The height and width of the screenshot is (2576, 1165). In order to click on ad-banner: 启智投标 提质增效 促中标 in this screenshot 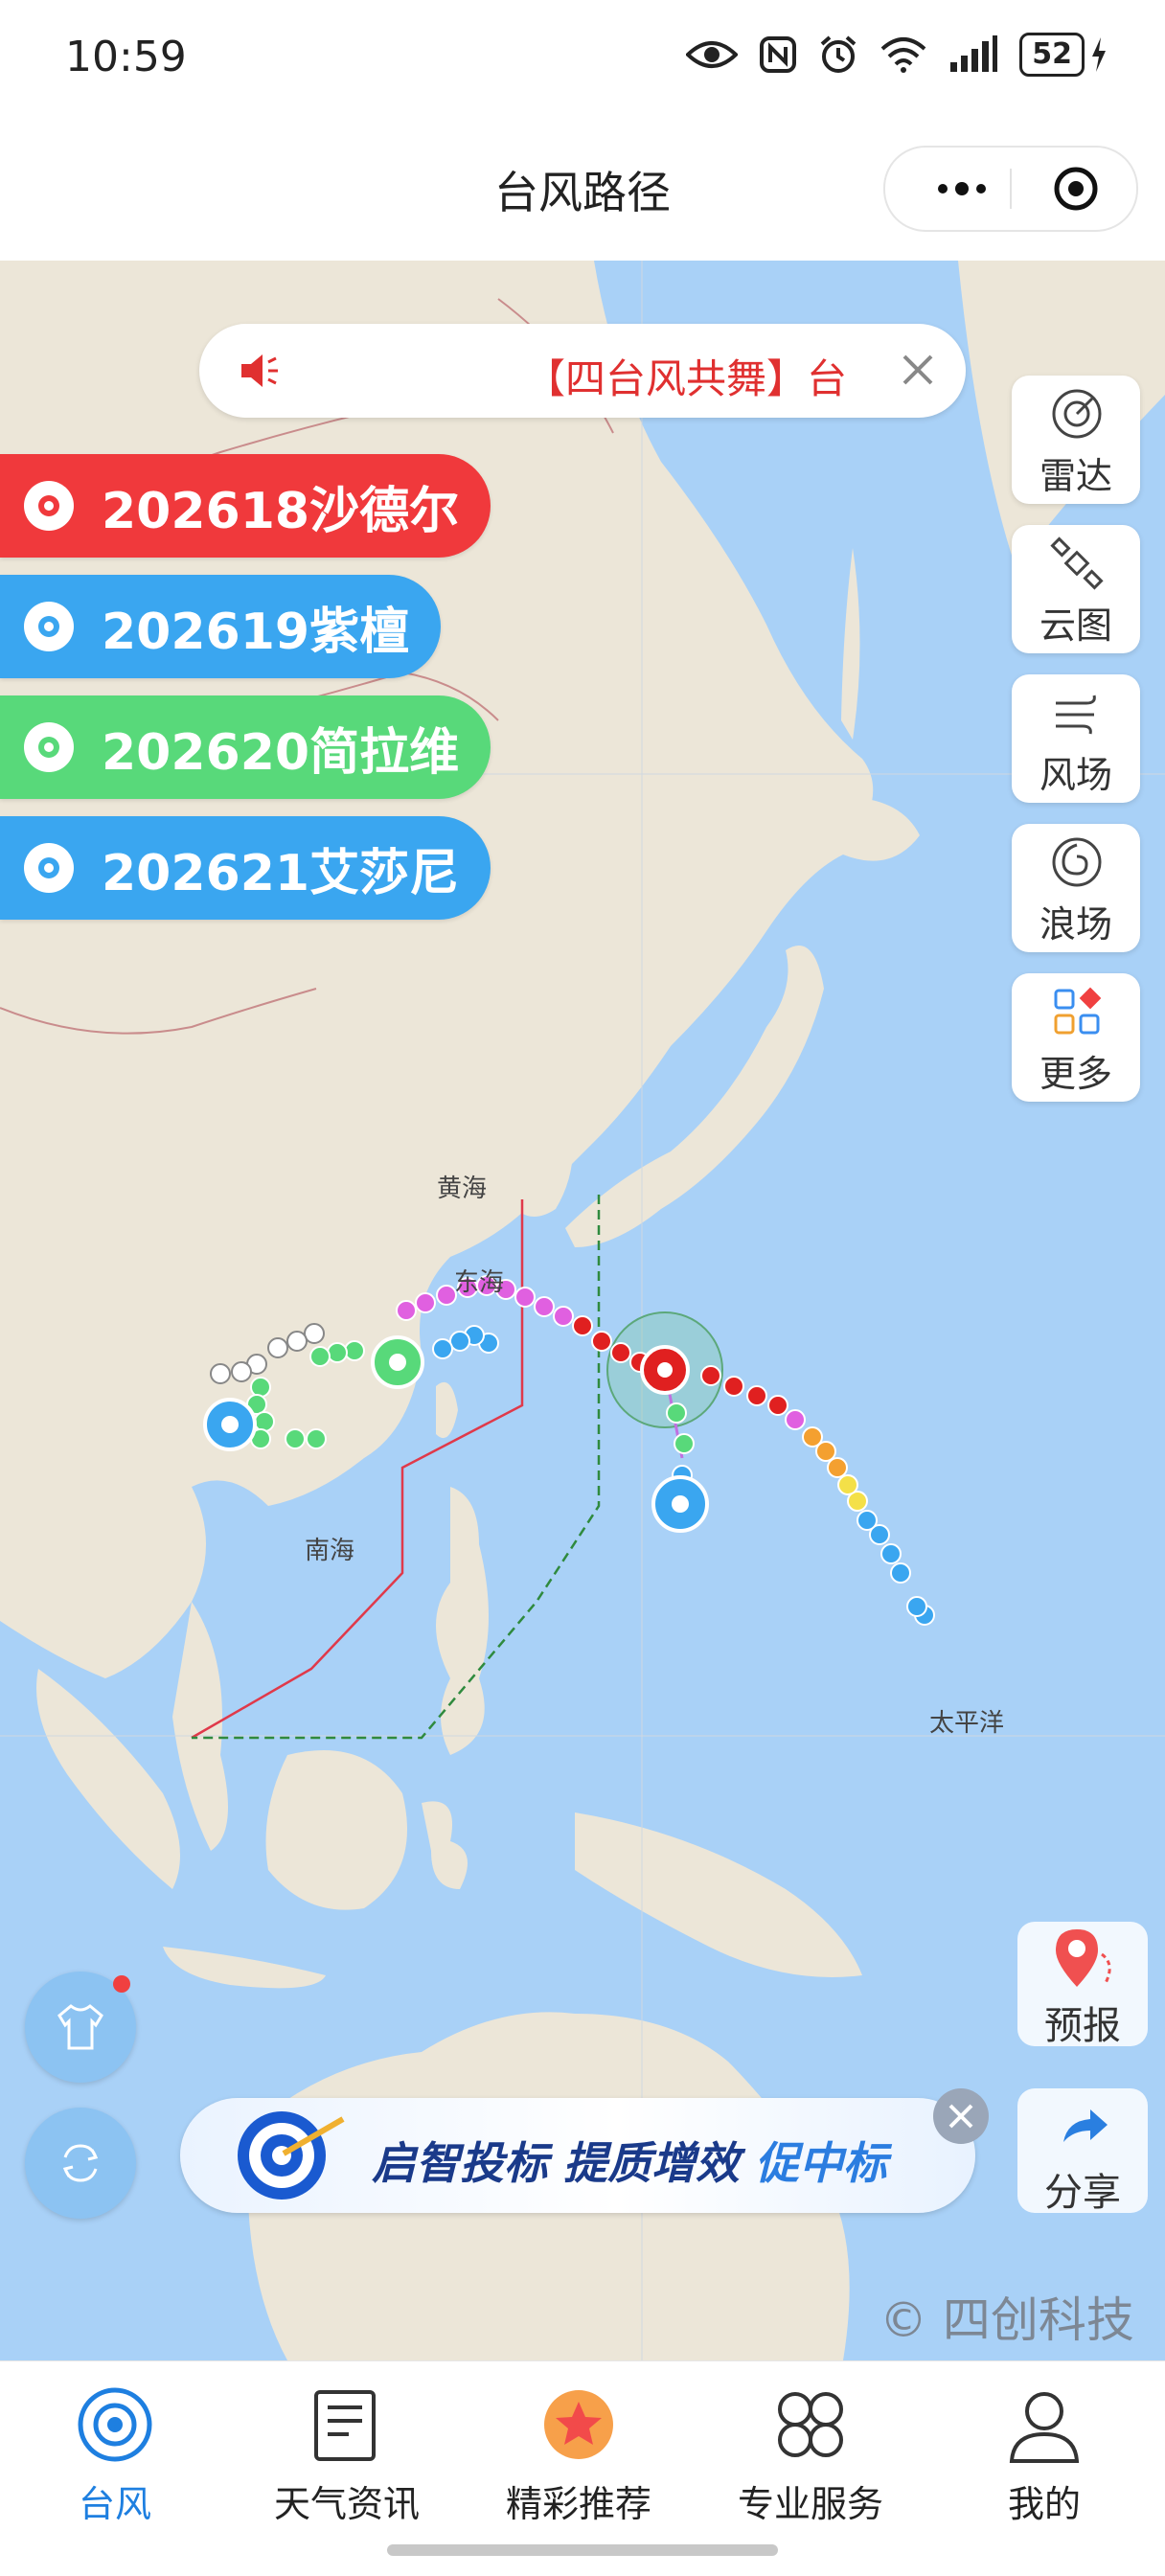, I will do `click(584, 2150)`.